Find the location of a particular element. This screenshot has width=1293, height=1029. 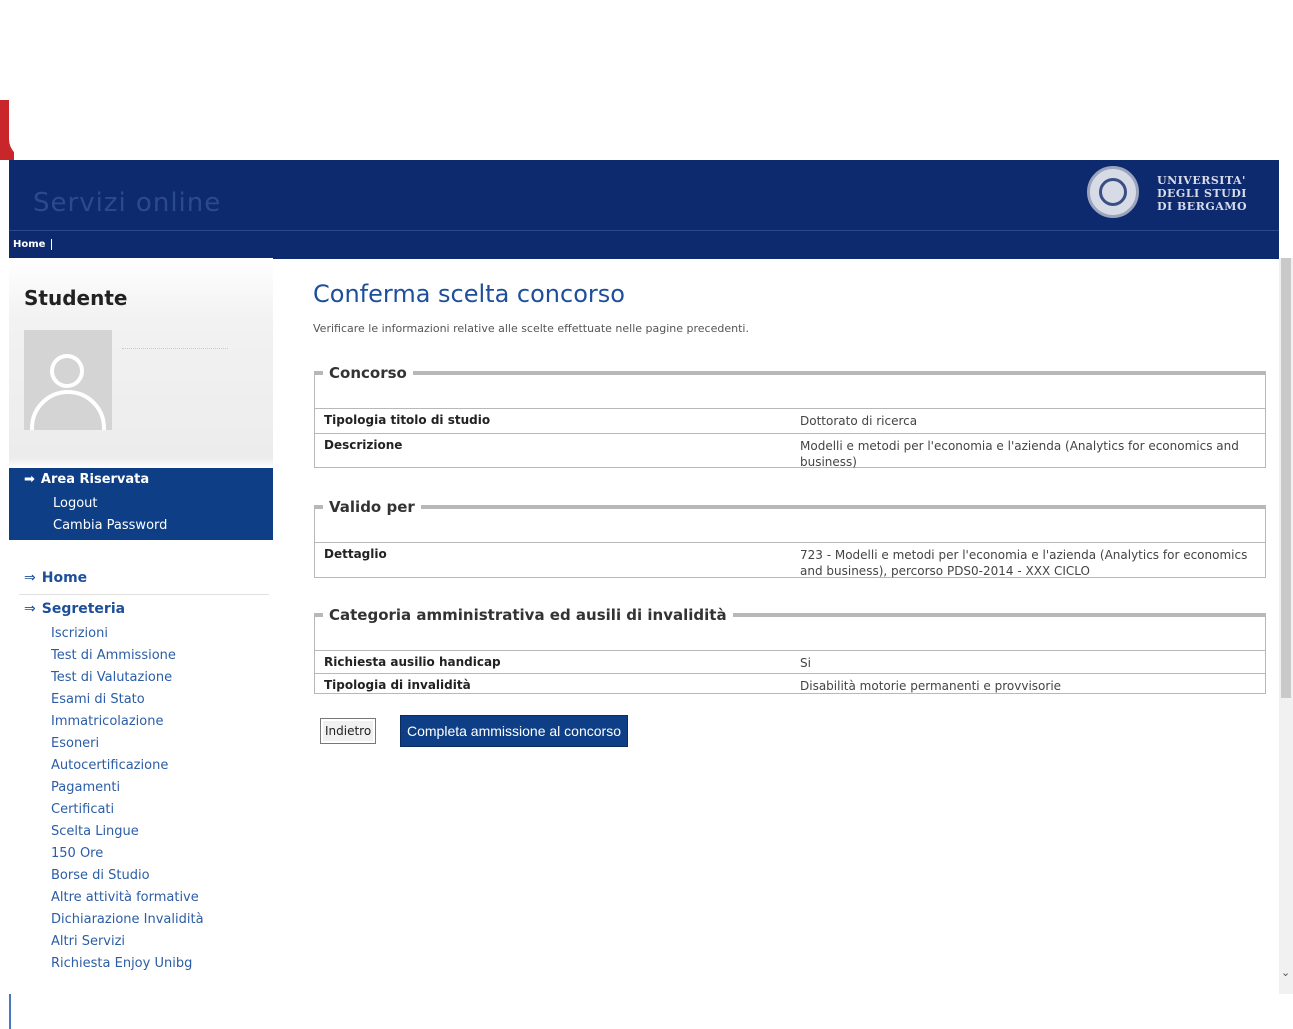

sidebar-item-enjoy-unibg: Richiesta Enjoy Unibg is located at coordinates (121, 963).